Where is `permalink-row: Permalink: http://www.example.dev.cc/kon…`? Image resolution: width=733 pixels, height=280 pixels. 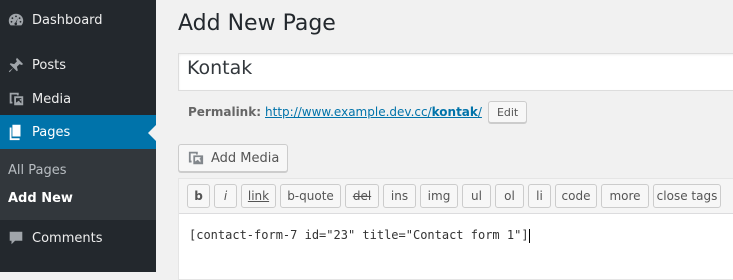
permalink-row: Permalink: http://www.example.dev.cc/kon… is located at coordinates (358, 112).